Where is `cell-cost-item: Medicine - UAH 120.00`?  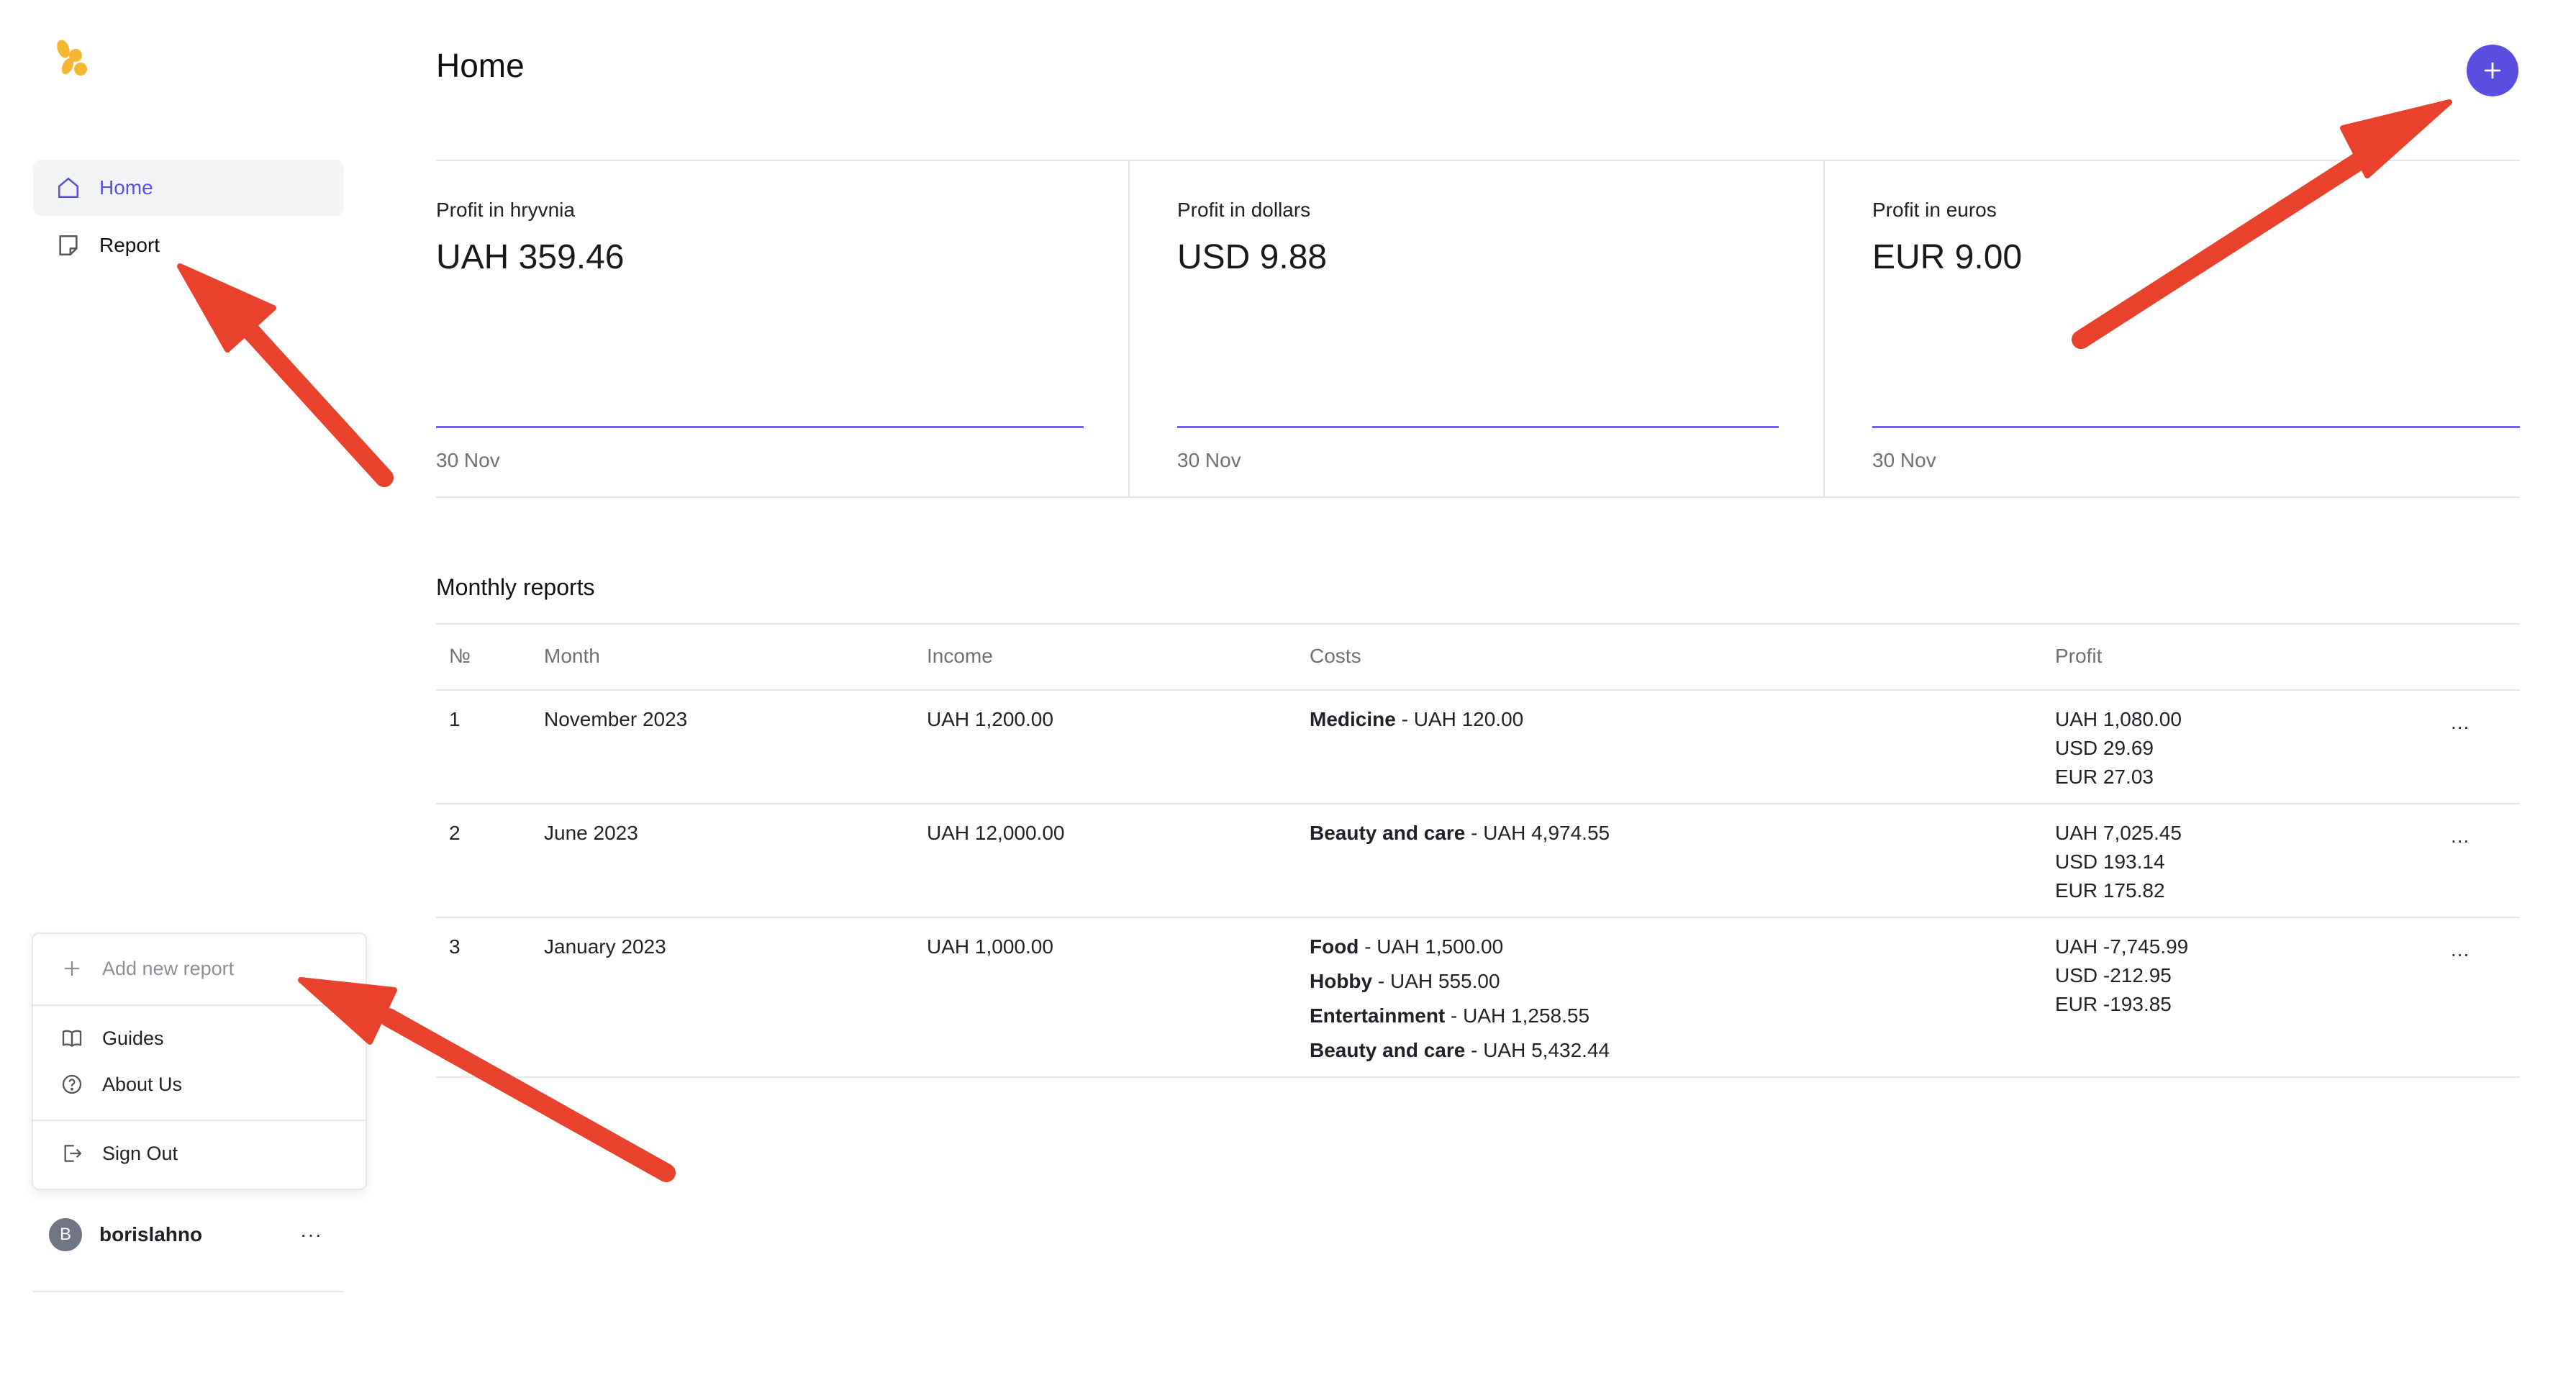
cell-cost-item: Medicine - UAH 120.00 is located at coordinates (1417, 719).